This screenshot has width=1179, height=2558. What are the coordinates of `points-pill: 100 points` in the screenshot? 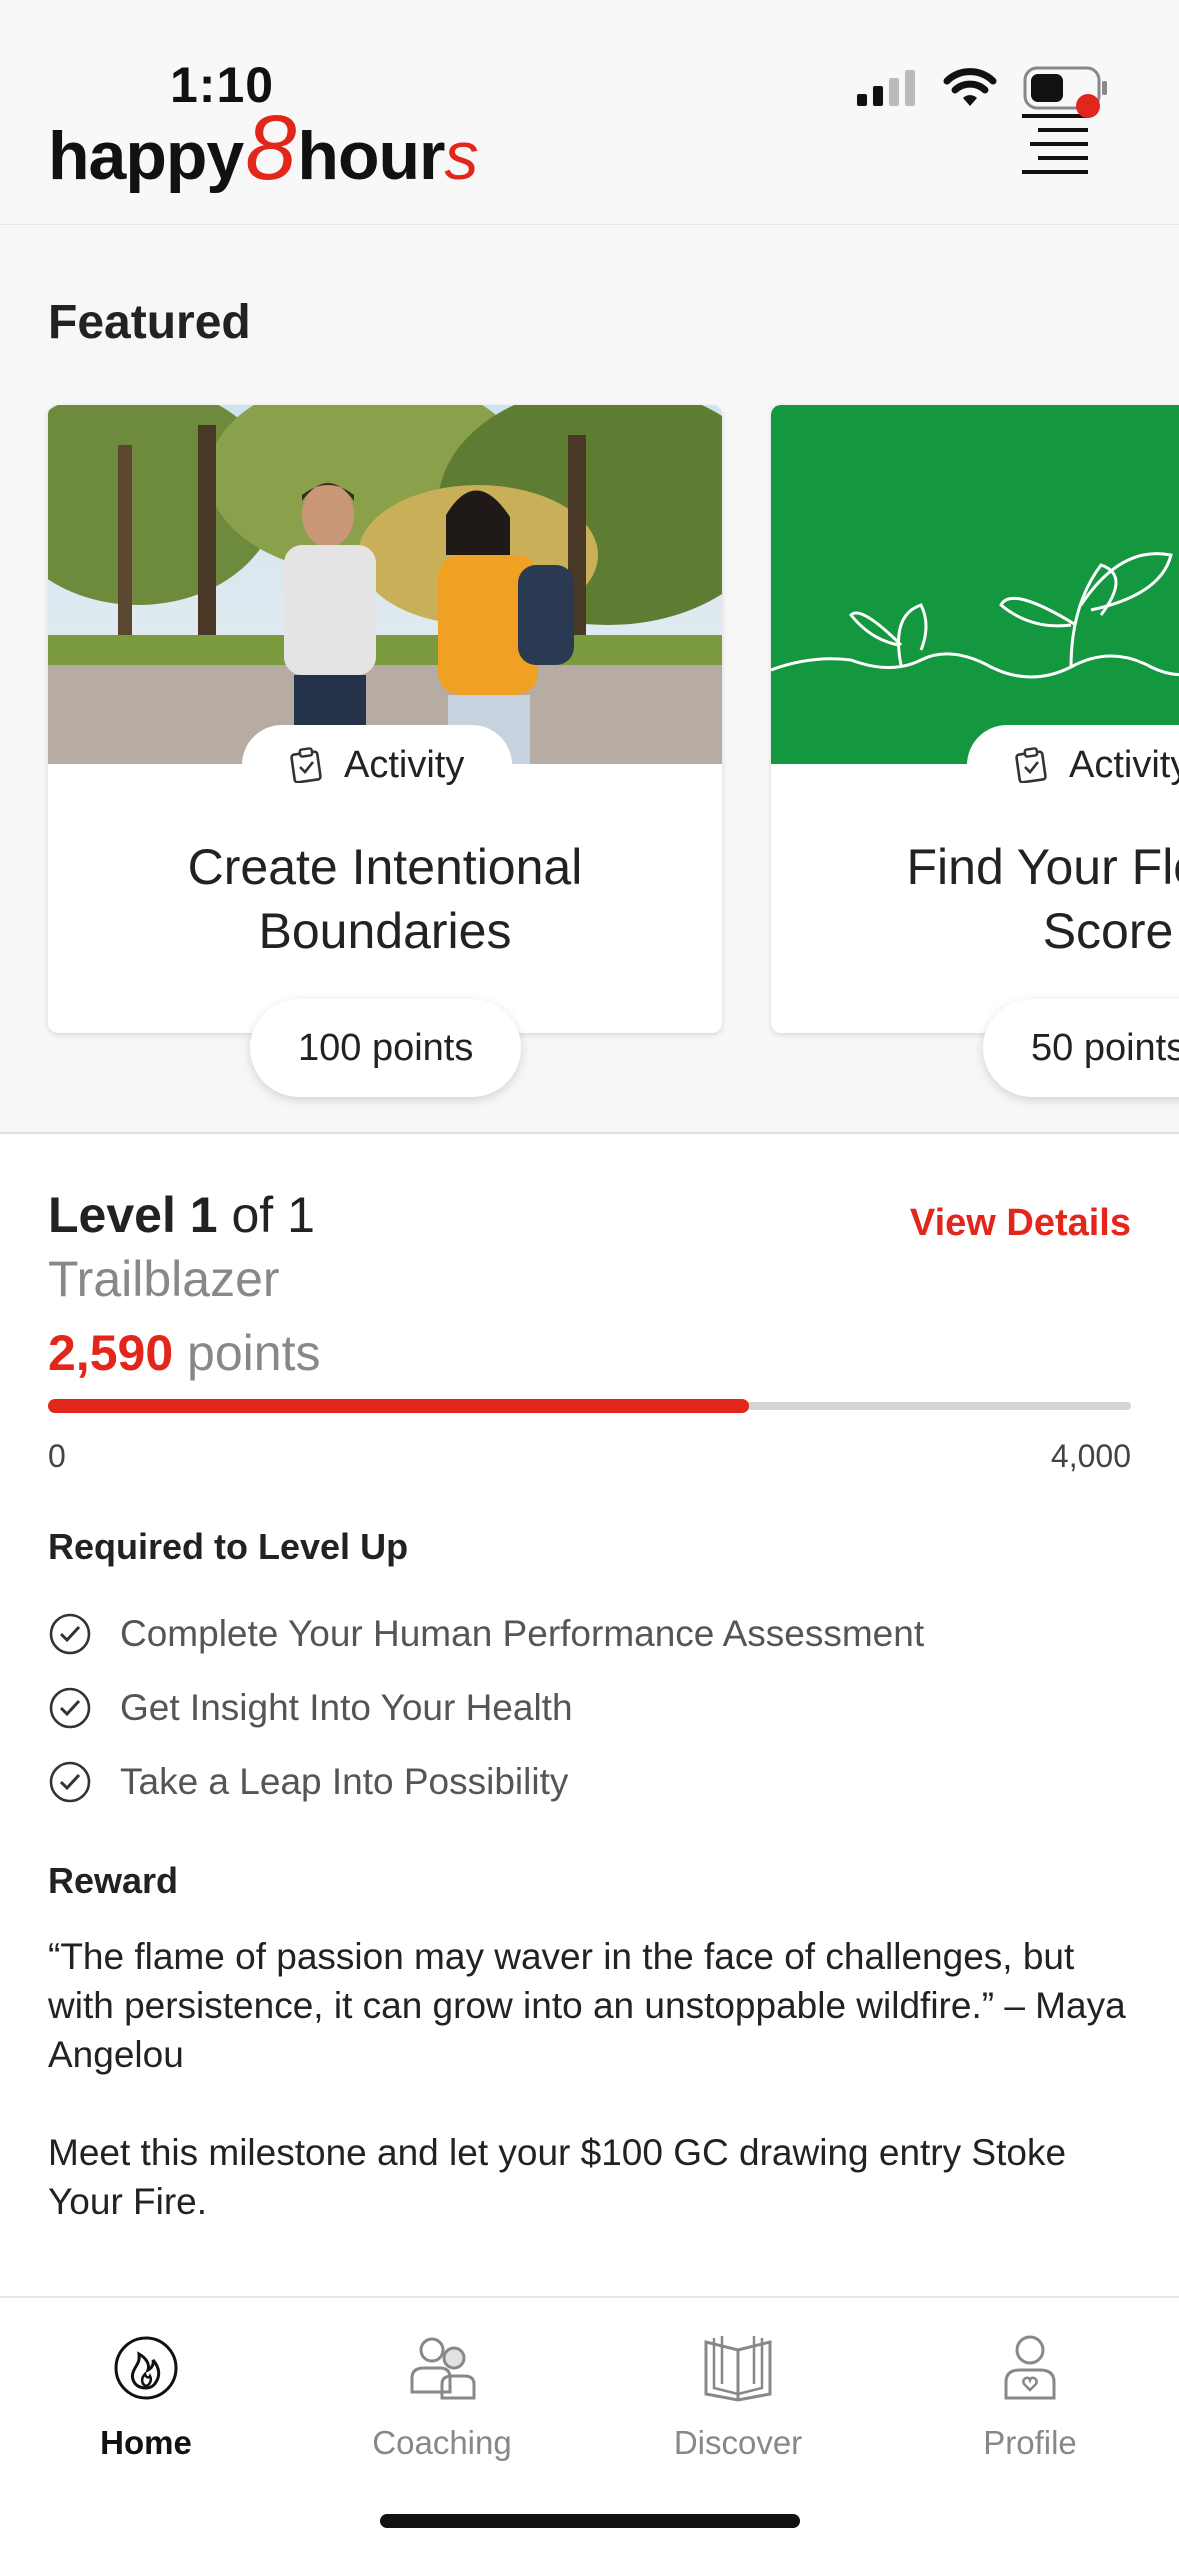 It's located at (386, 1048).